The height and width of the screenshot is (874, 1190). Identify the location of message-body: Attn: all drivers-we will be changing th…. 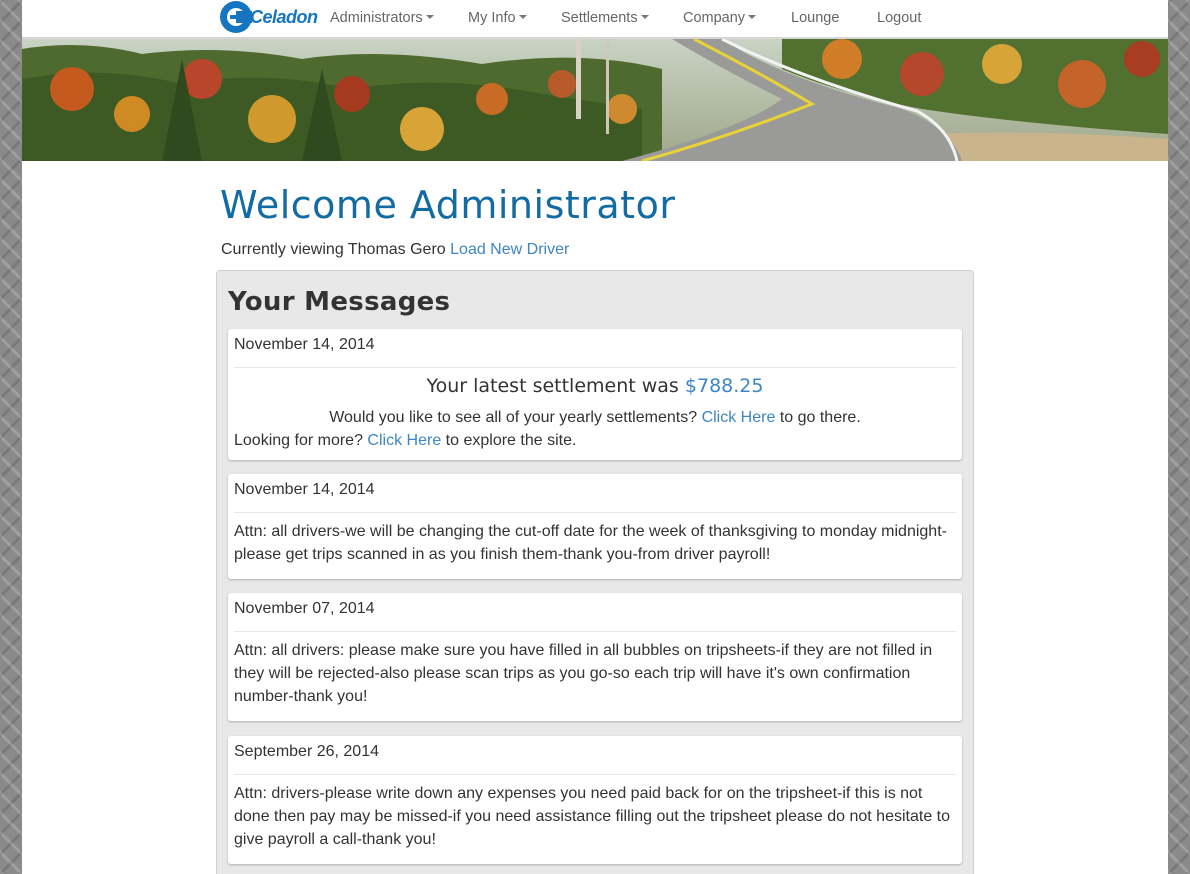
(590, 543).